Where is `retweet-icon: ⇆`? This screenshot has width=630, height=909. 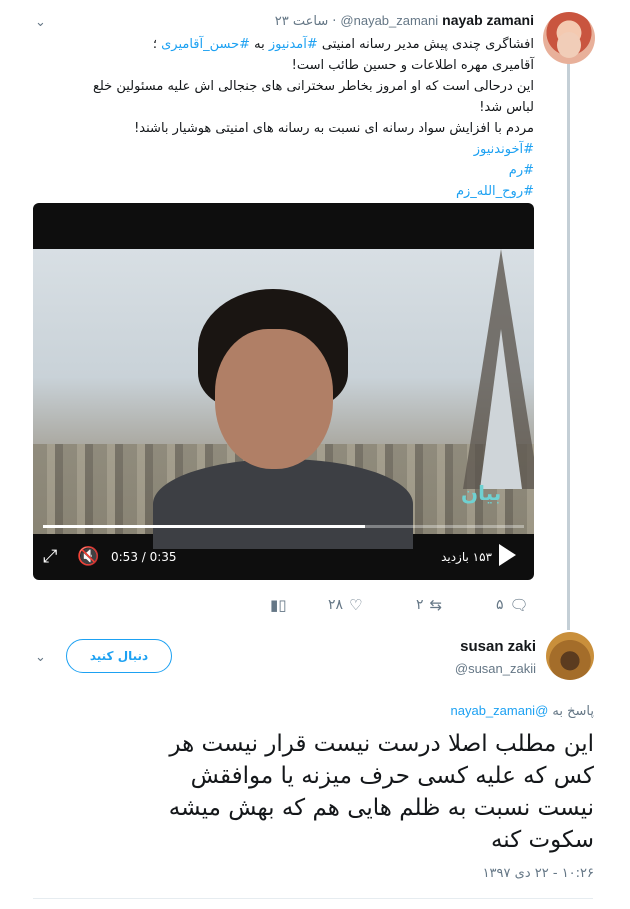 retweet-icon: ⇆ is located at coordinates (436, 605).